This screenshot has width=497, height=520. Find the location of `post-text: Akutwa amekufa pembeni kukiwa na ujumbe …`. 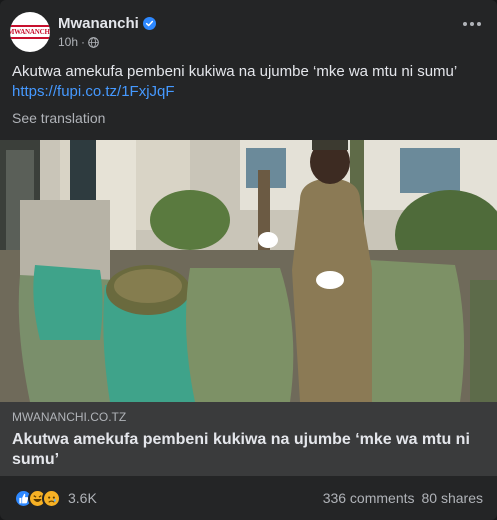

post-text: Akutwa amekufa pembeni kukiwa na ujumbe … is located at coordinates (235, 71).